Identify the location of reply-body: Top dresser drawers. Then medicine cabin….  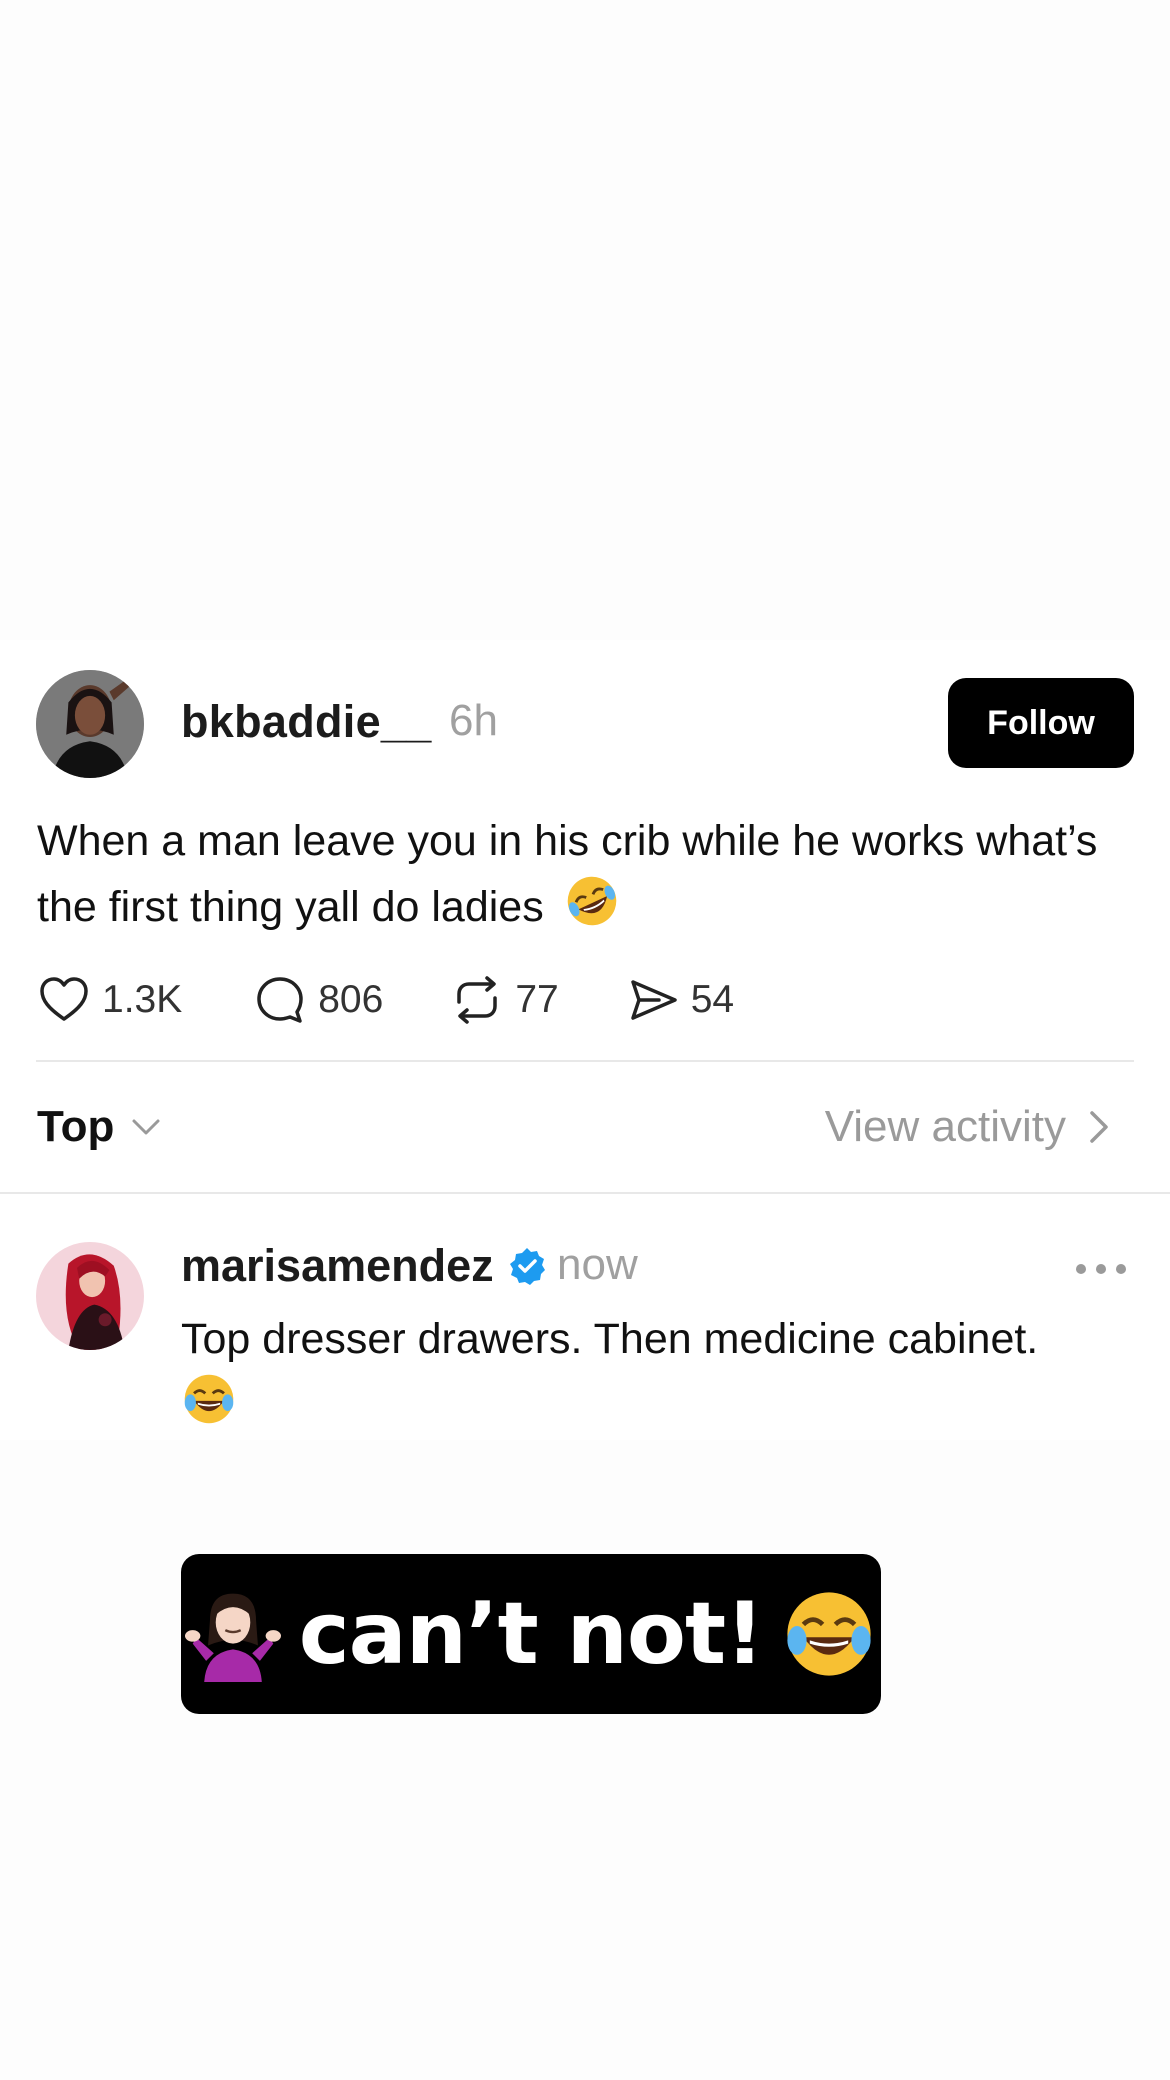
(661, 1372).